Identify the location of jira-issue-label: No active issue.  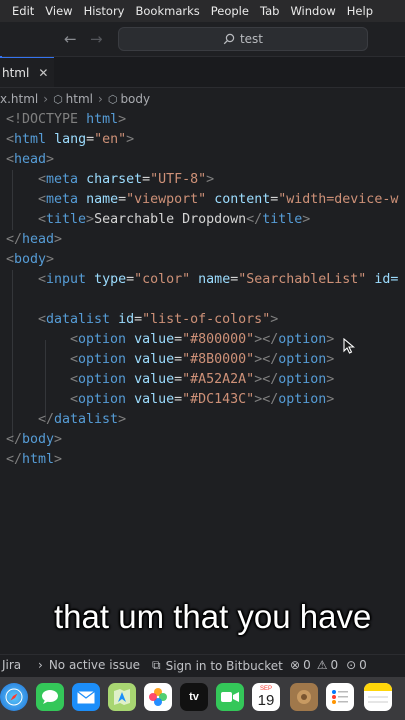
(94, 665).